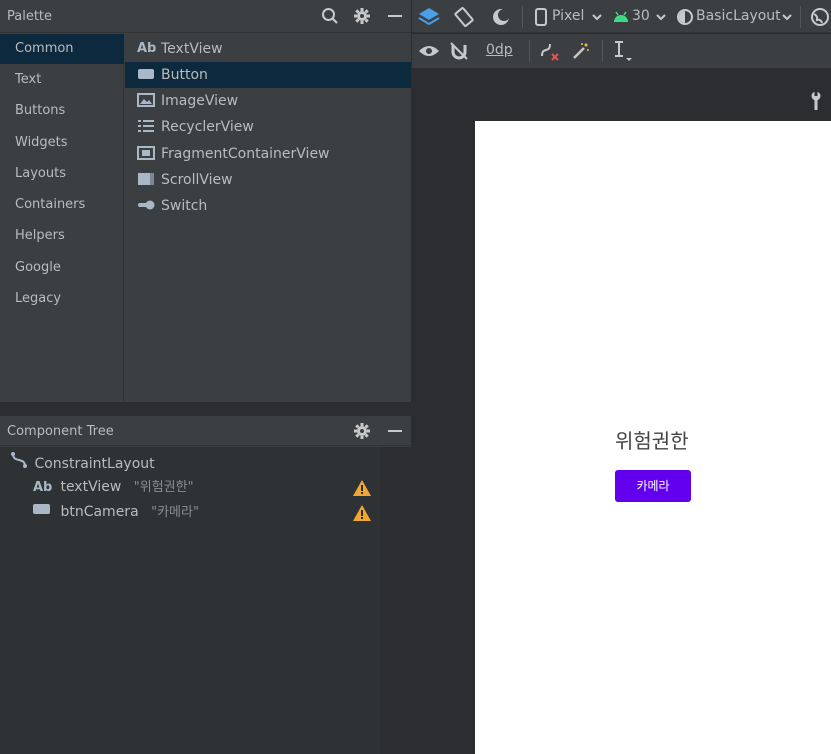  I want to click on widget-label: Button, so click(184, 75).